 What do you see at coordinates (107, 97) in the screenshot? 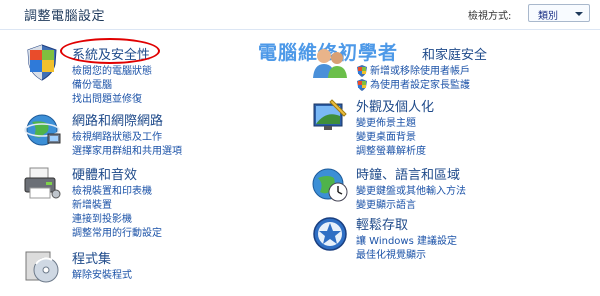
I see `link-troubleshoot: 找出問題並修復` at bounding box center [107, 97].